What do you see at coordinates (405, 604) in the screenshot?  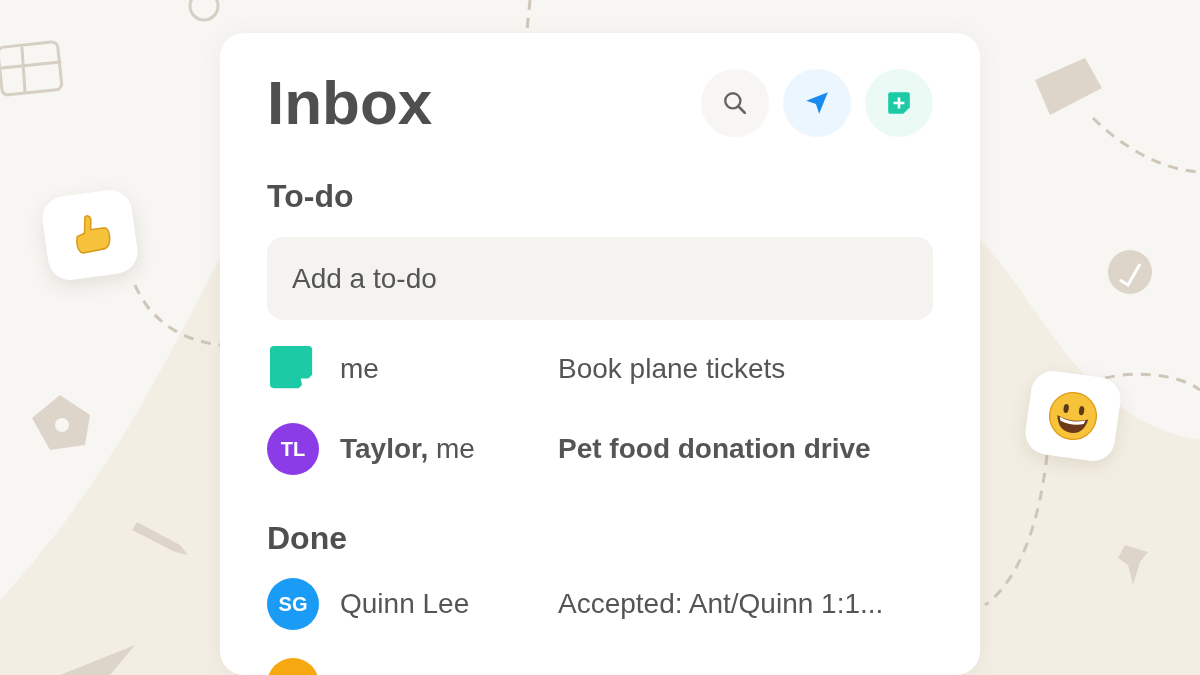 I see `sender-name: Quinn Lee` at bounding box center [405, 604].